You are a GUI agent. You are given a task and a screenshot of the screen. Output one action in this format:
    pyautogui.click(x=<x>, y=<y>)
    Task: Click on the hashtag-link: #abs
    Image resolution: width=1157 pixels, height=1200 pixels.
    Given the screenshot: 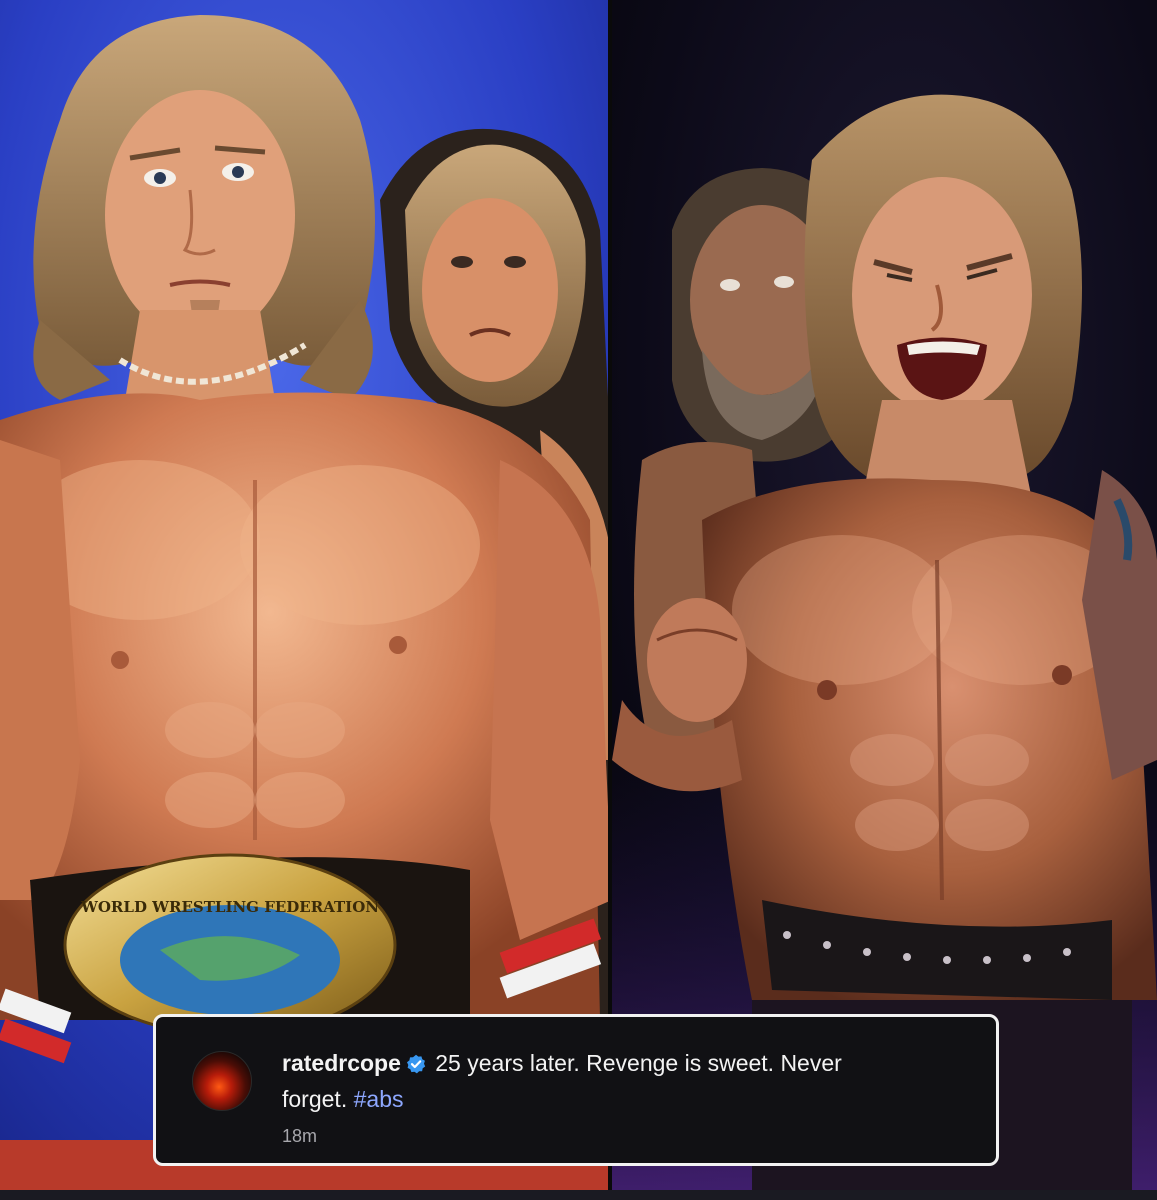 What is the action you would take?
    pyautogui.click(x=379, y=1099)
    